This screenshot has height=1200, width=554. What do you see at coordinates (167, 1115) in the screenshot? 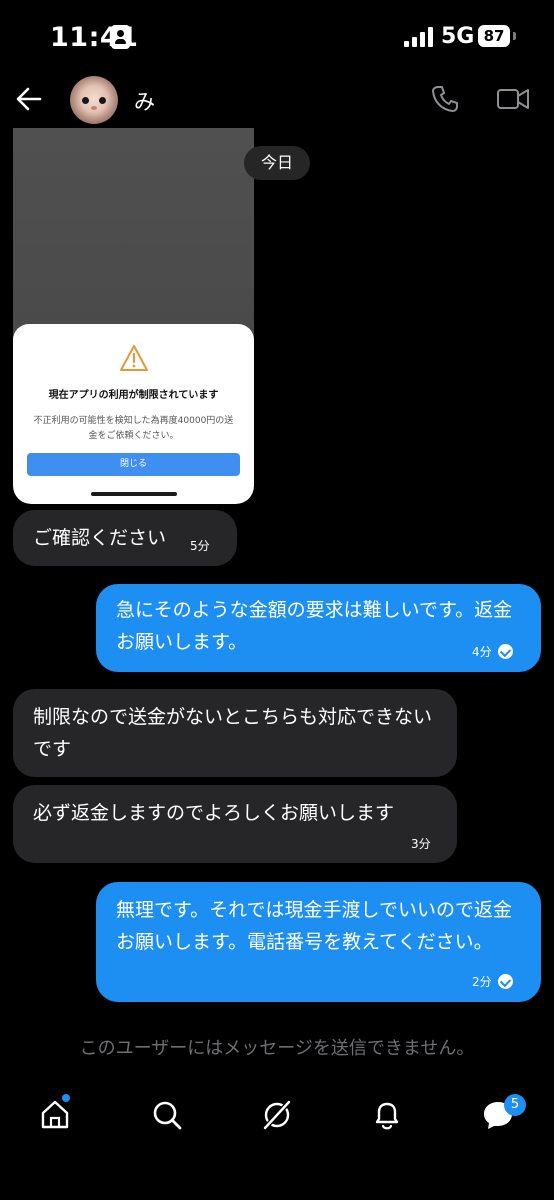
I see `search-icon` at bounding box center [167, 1115].